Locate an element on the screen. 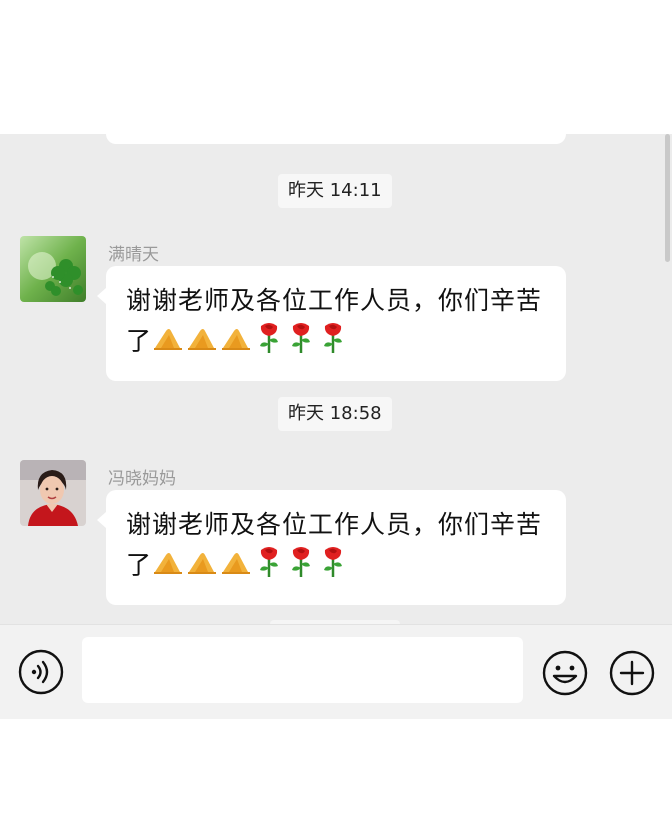 This screenshot has height=840, width=672. emoji-face-icon is located at coordinates (565, 673).